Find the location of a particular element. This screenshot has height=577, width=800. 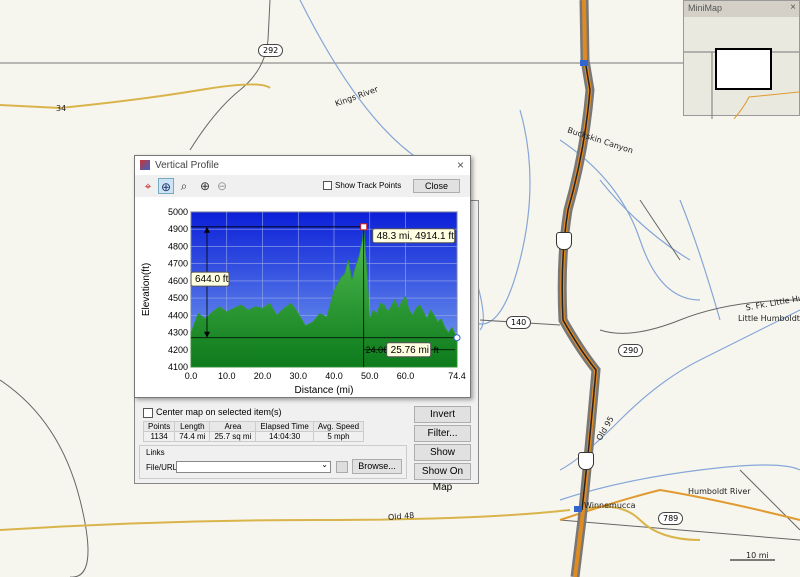

y-tick-label: 4800 is located at coordinates (178, 246).